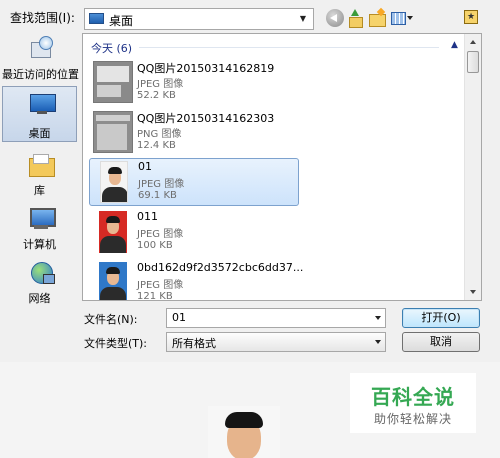  I want to click on watermark-logo: 百科全说 助你轻松解决, so click(413, 403).